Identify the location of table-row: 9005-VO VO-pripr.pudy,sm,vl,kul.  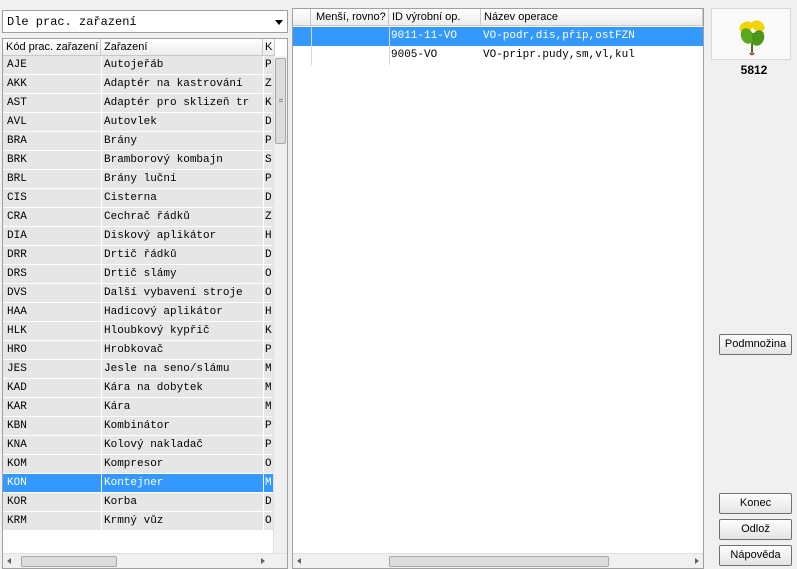
(498, 55).